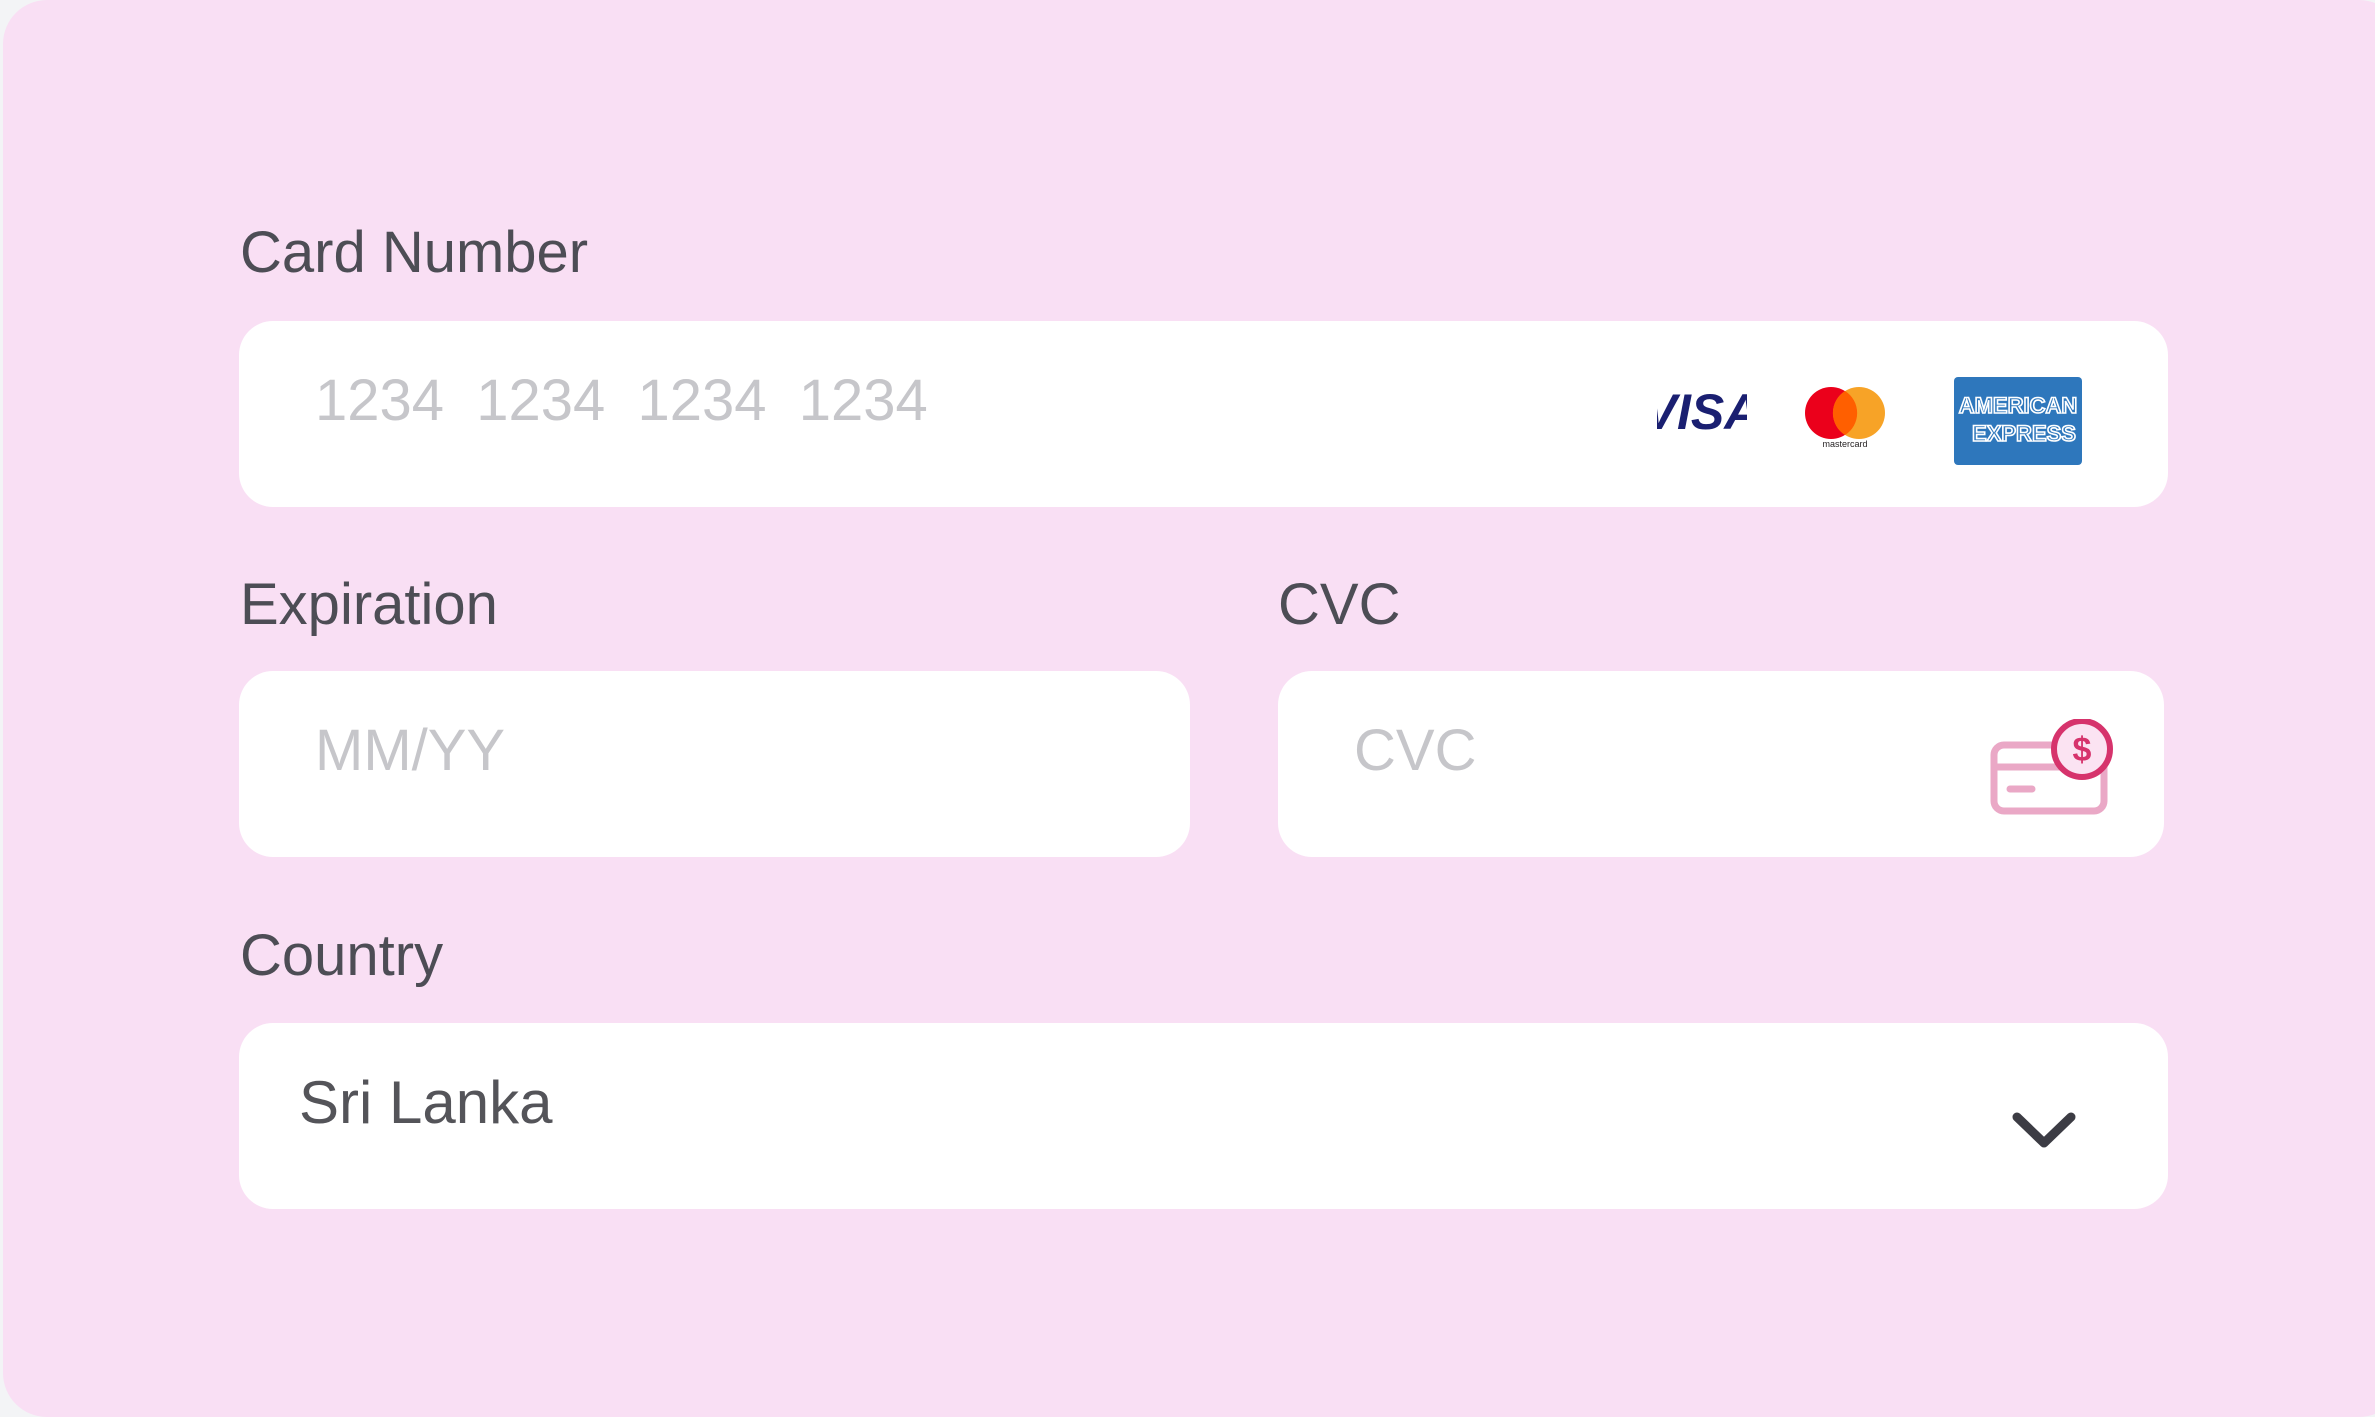 This screenshot has width=2375, height=1417. I want to click on visa-logo-icon: VISA, so click(1702, 411).